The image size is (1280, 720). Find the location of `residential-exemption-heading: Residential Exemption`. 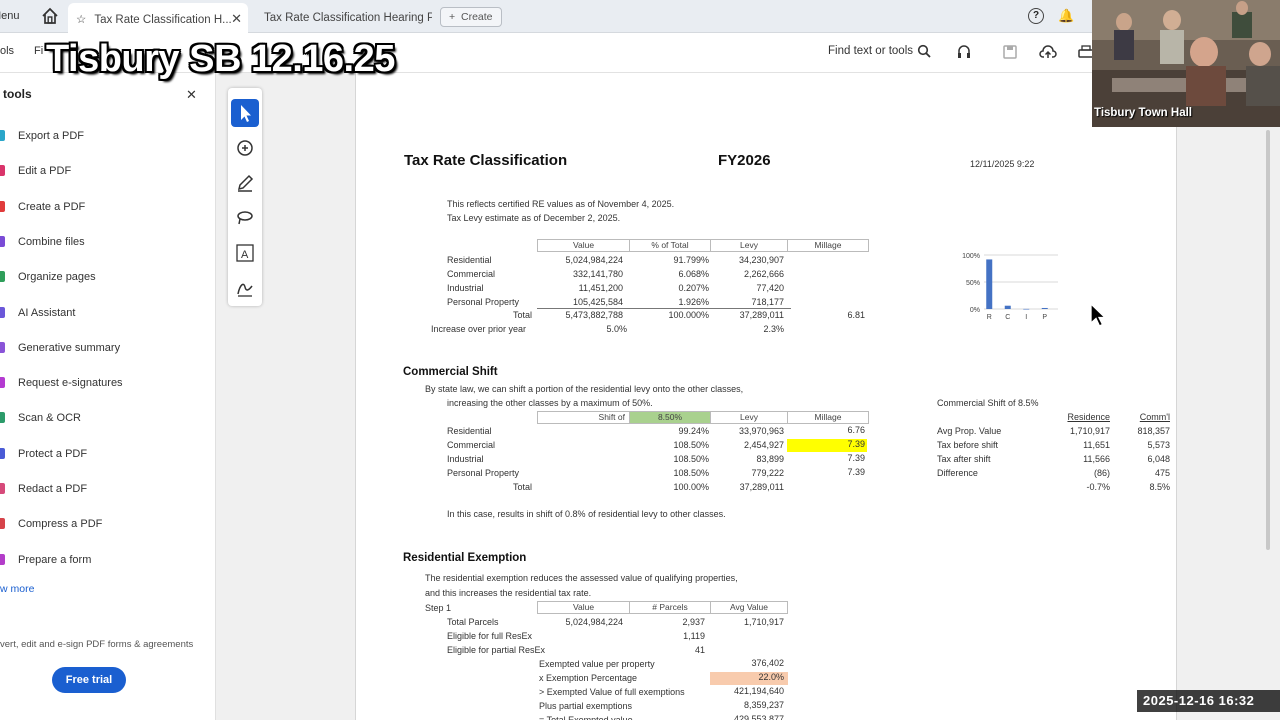

residential-exemption-heading: Residential Exemption is located at coordinates (465, 558).